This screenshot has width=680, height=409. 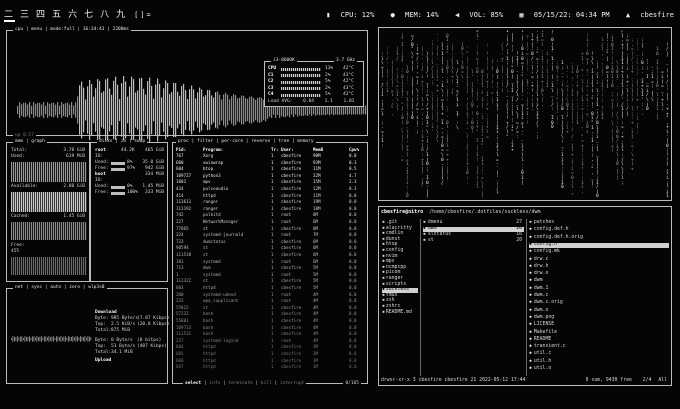 What do you see at coordinates (74, 287) in the screenshot?
I see `tab-zero: zero` at bounding box center [74, 287].